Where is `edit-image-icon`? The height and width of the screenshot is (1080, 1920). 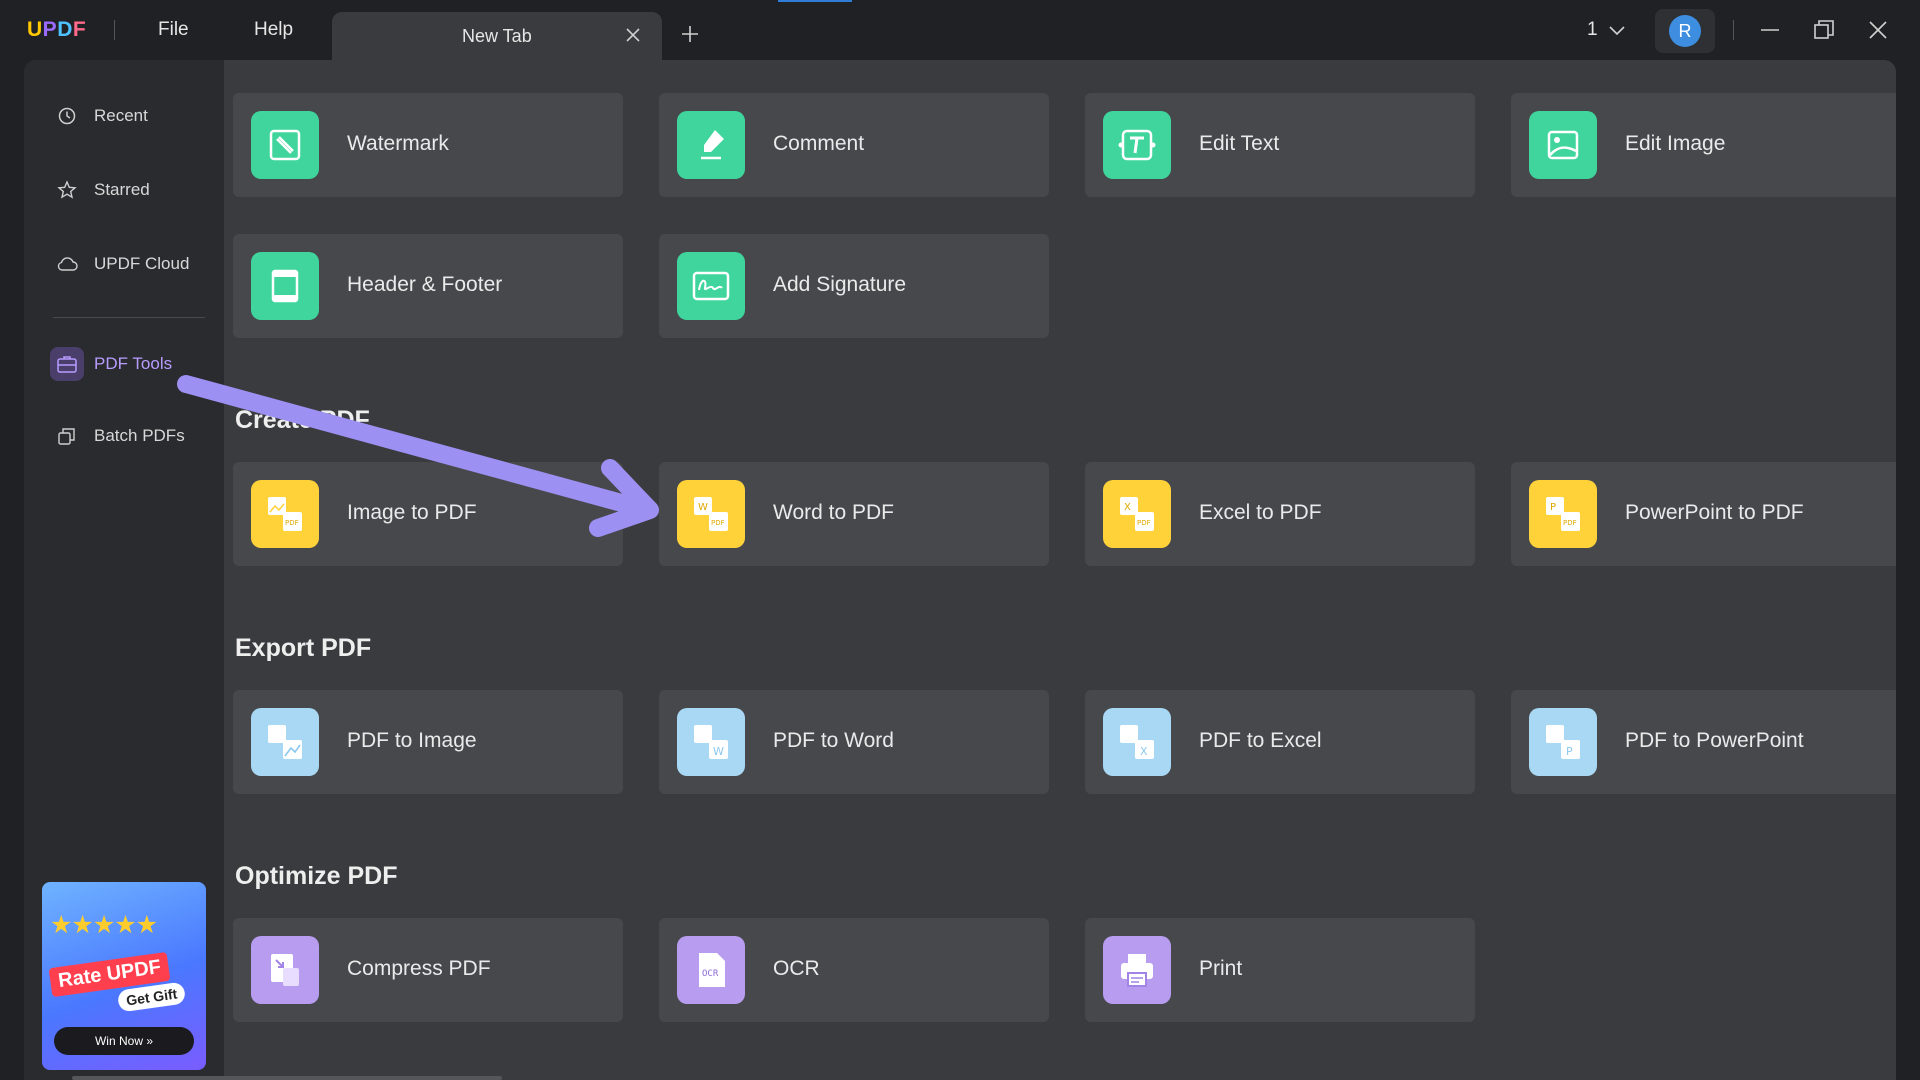
edit-image-icon is located at coordinates (1563, 145).